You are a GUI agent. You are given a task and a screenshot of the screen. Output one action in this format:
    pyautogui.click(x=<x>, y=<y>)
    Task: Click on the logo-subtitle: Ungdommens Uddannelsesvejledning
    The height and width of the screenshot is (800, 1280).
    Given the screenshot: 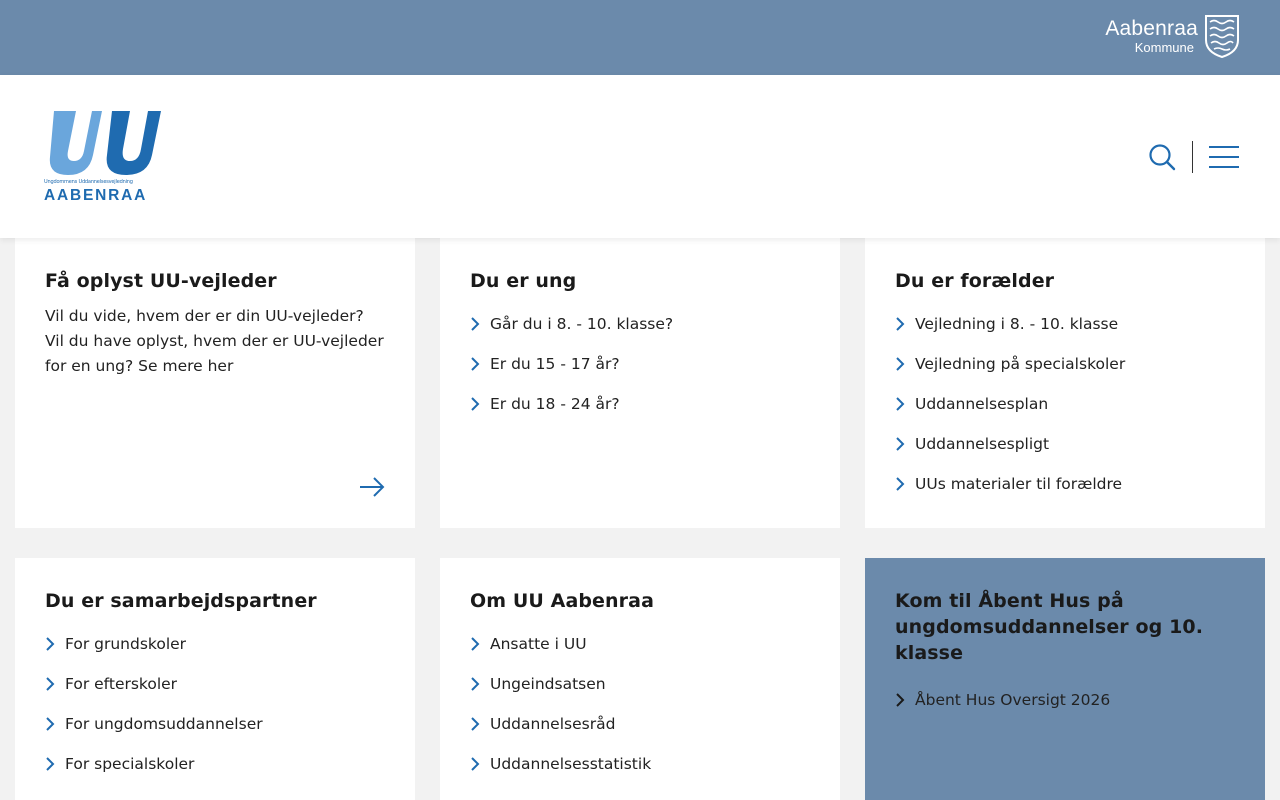 What is the action you would take?
    pyautogui.click(x=88, y=182)
    